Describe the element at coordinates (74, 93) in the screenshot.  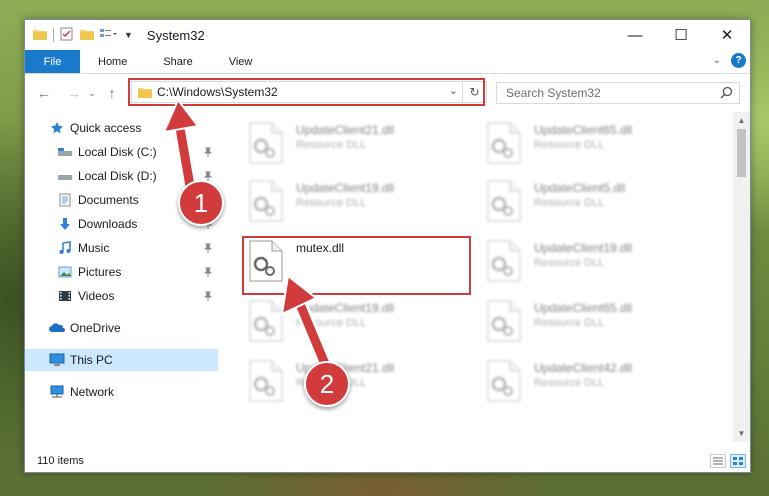
I see `forward-arrow-icon: →` at that location.